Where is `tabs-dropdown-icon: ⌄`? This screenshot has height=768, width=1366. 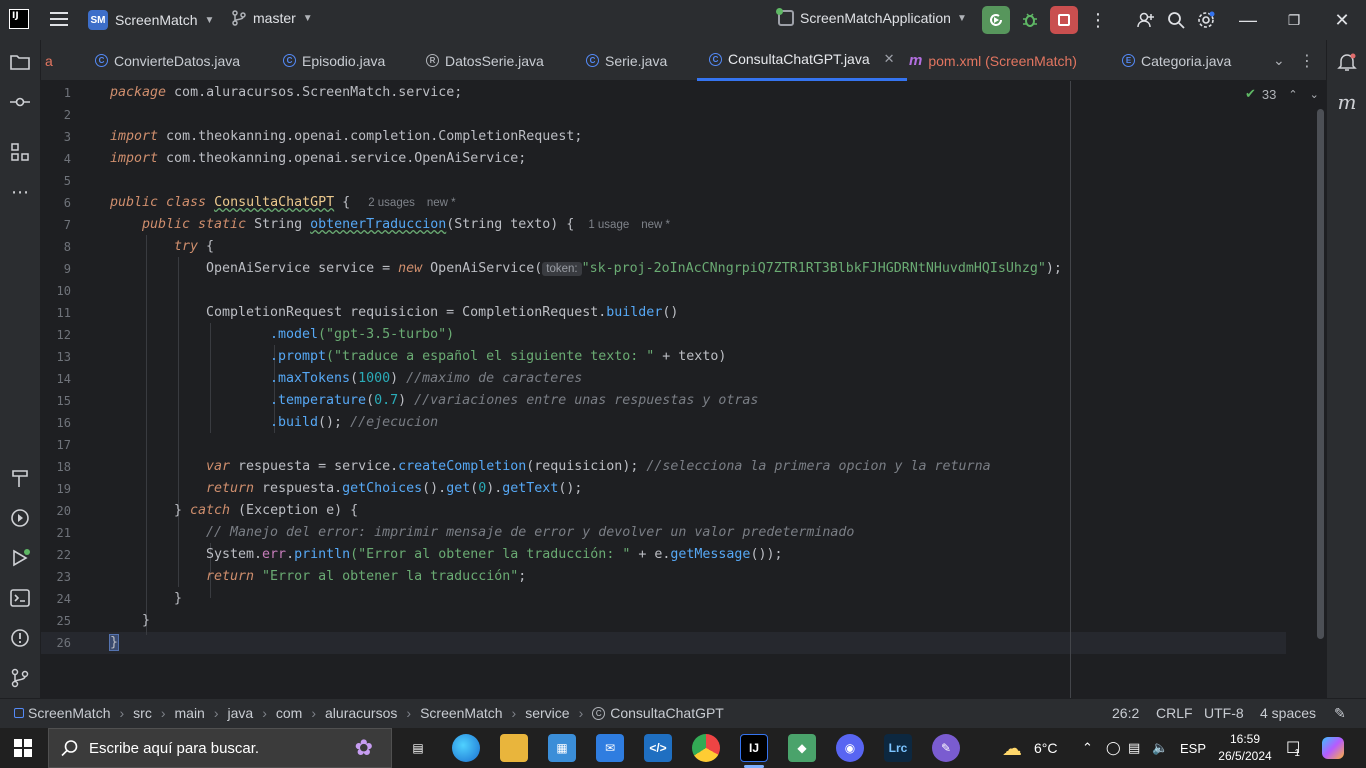
tabs-dropdown-icon: ⌄ is located at coordinates (1279, 60).